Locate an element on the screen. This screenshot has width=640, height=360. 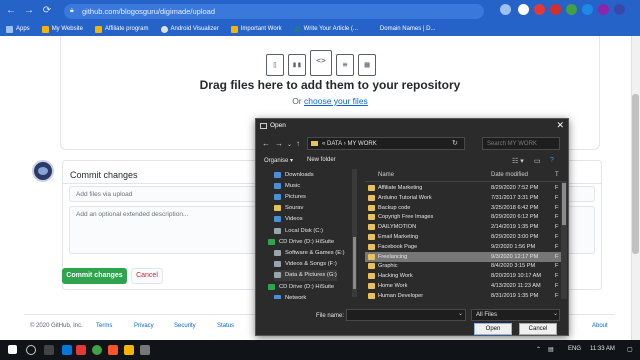
dialog-titlebar: Open ✕ is located at coordinates (412, 126).